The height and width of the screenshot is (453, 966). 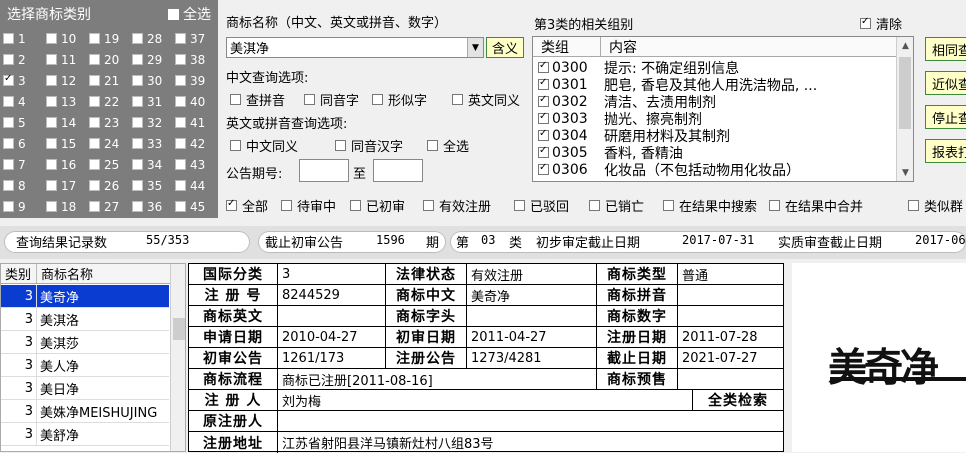 What do you see at coordinates (85, 319) in the screenshot?
I see `result-row: 3 美淇洛` at bounding box center [85, 319].